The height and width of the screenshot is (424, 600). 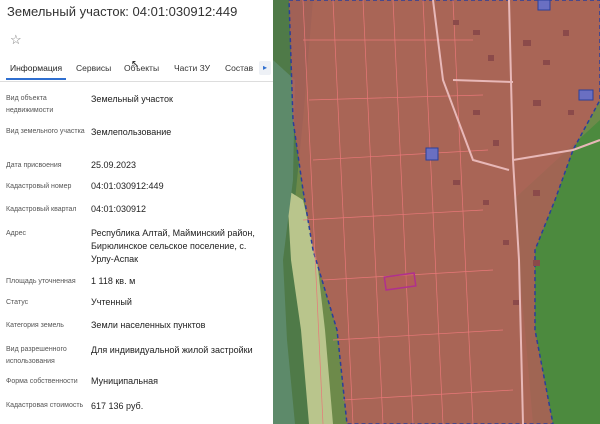 I want to click on field-label: Кадастровый номер, so click(x=39, y=186).